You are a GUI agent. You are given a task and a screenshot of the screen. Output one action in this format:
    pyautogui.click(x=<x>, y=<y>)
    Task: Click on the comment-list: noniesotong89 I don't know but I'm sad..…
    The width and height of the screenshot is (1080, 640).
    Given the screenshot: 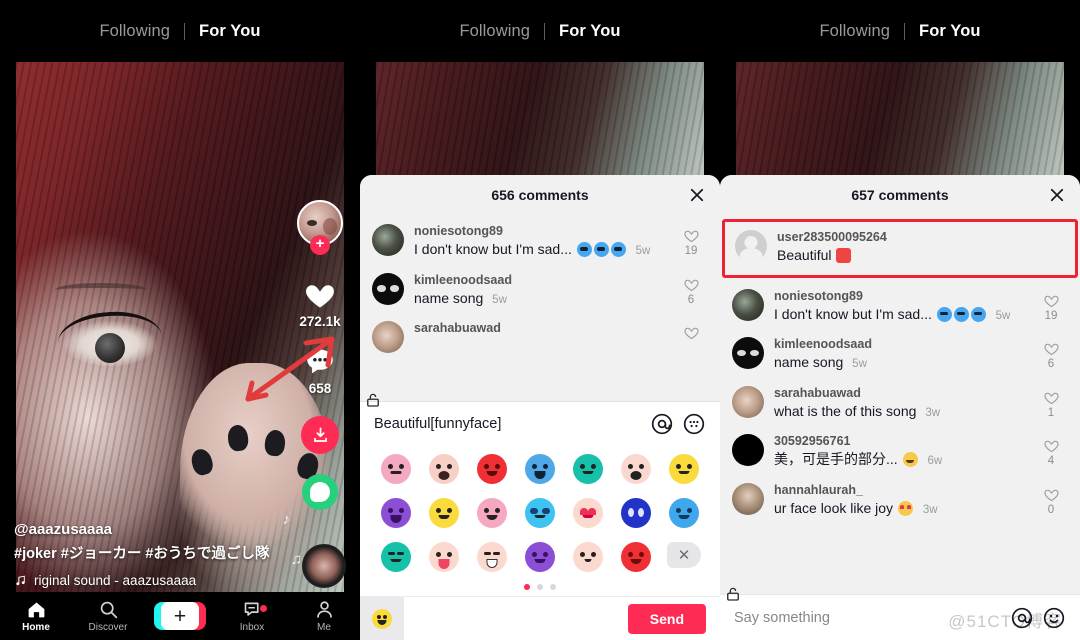 What is the action you would take?
    pyautogui.click(x=540, y=308)
    